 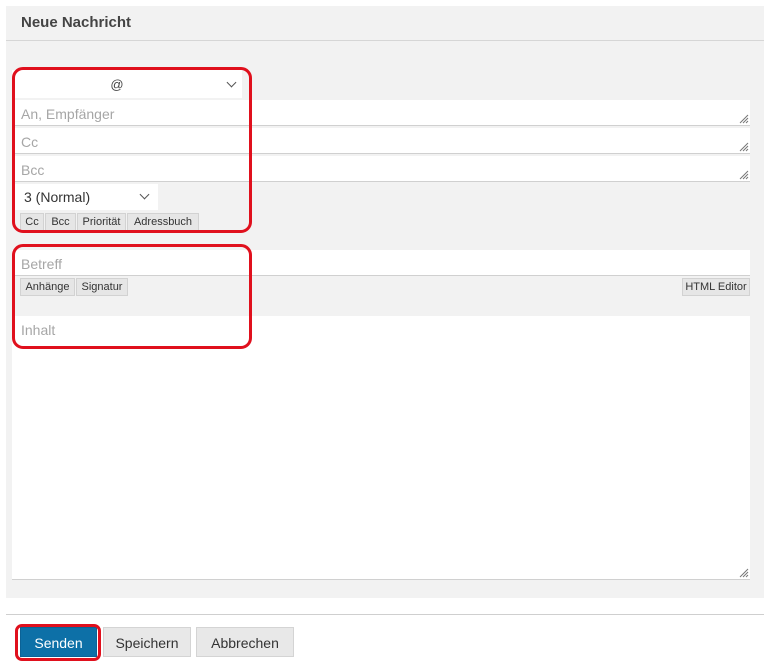 What do you see at coordinates (385, 614) in the screenshot?
I see `divider` at bounding box center [385, 614].